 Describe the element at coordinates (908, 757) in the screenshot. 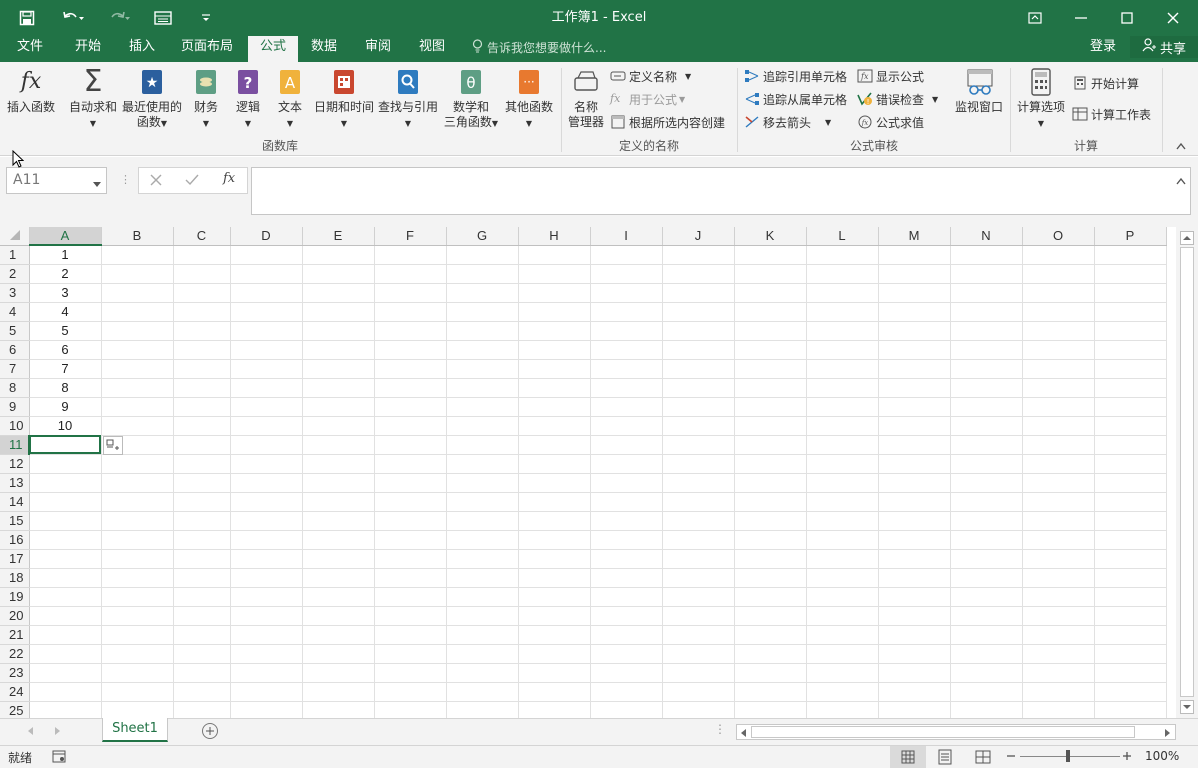

I see `normal-view-button` at that location.